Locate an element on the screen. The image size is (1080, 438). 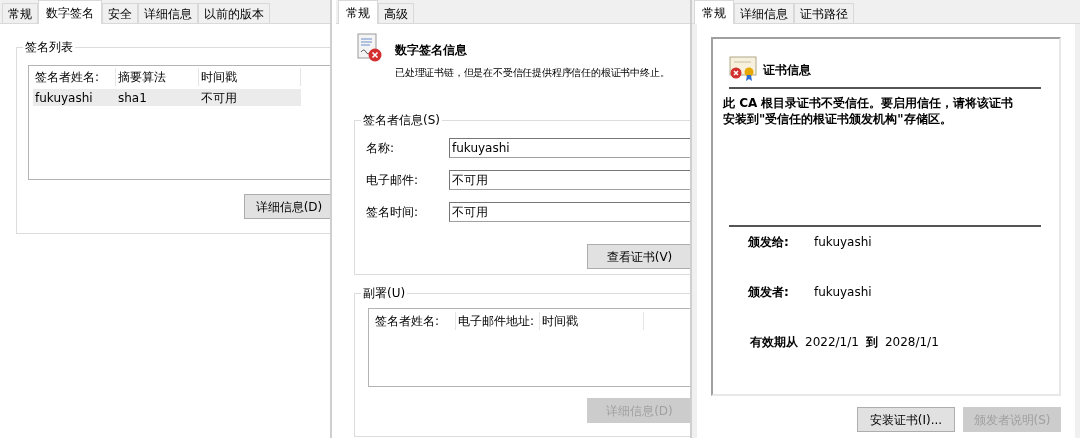
field-label: 颁发给: is located at coordinates (769, 242).